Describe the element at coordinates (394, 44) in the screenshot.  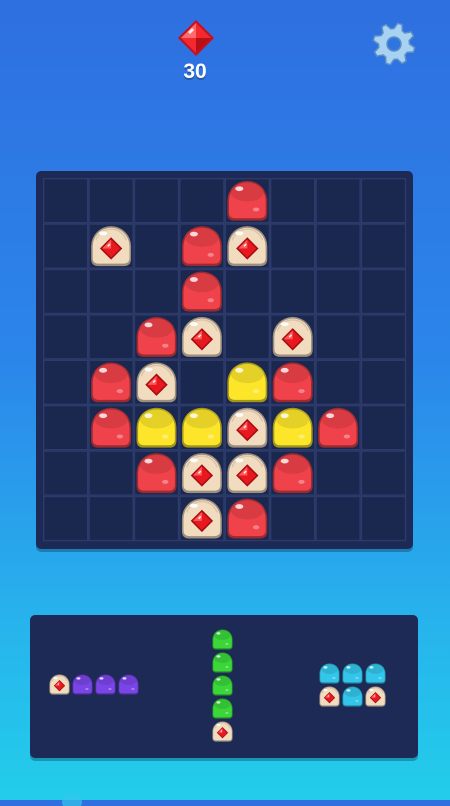
I see `gear-icon` at that location.